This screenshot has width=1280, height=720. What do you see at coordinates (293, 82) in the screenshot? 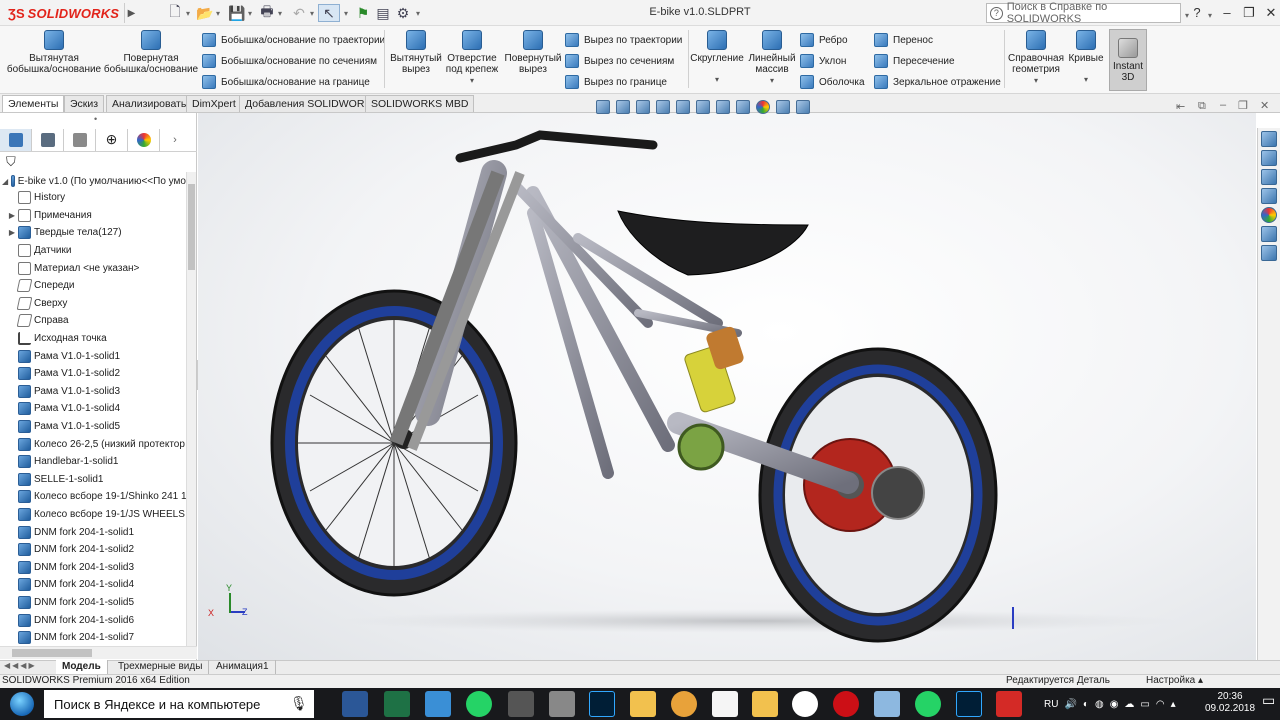
I see `boundary-boss-button: Бобышка/основание на границе` at bounding box center [293, 82].